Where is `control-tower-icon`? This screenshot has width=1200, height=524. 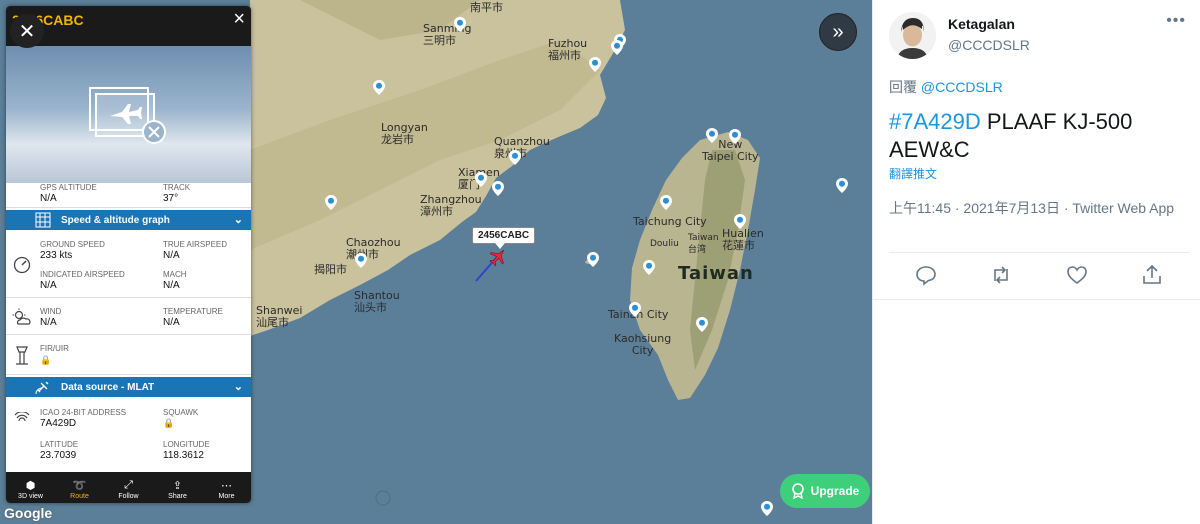 control-tower-icon is located at coordinates (22, 355).